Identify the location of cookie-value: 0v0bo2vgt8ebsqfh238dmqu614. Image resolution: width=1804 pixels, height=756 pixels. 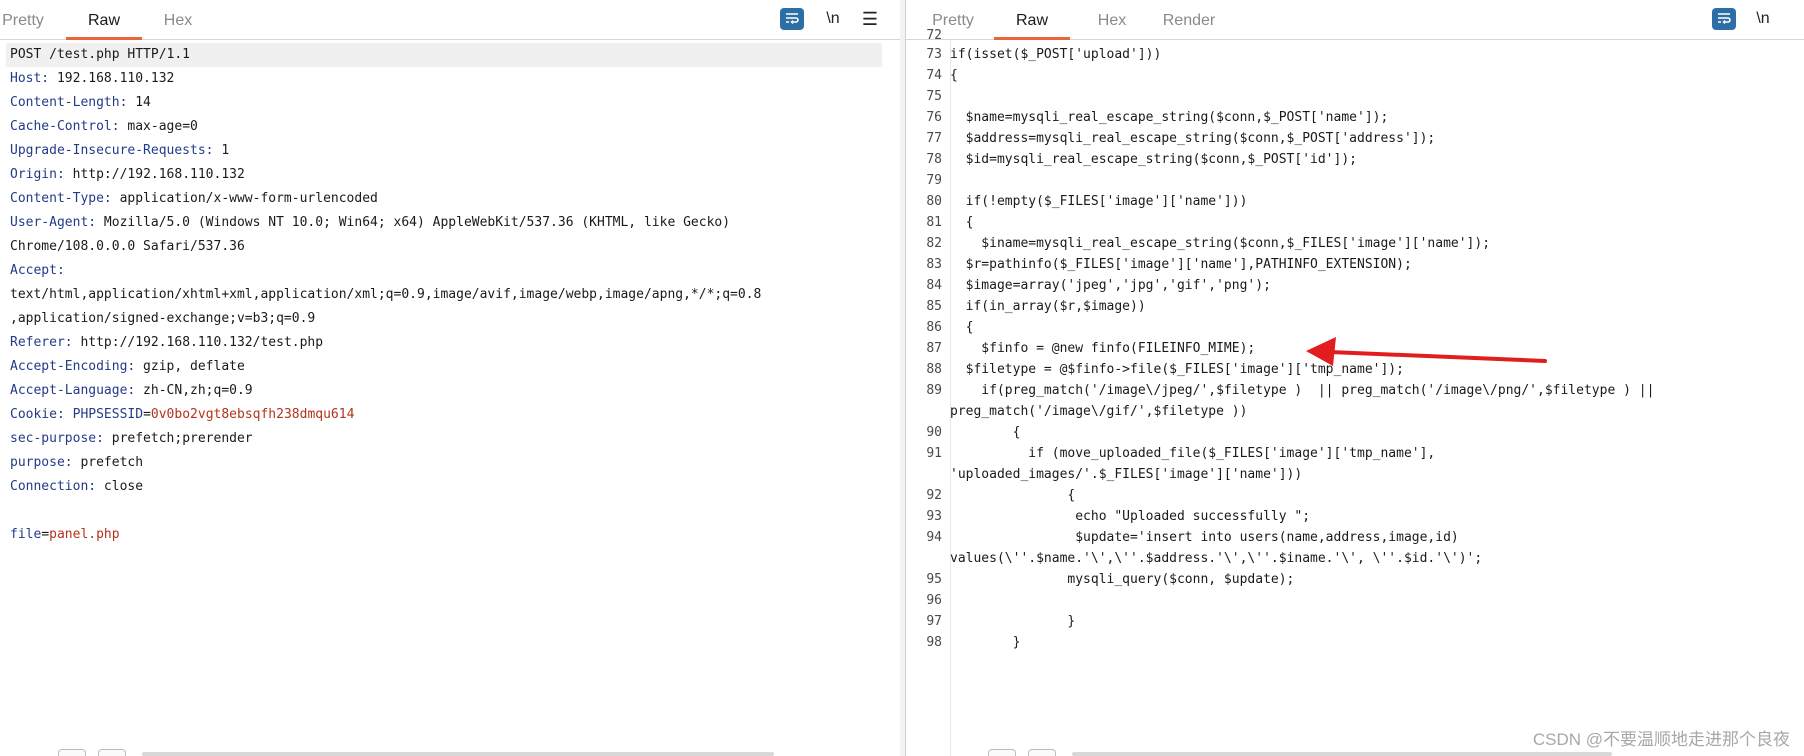
(252, 414).